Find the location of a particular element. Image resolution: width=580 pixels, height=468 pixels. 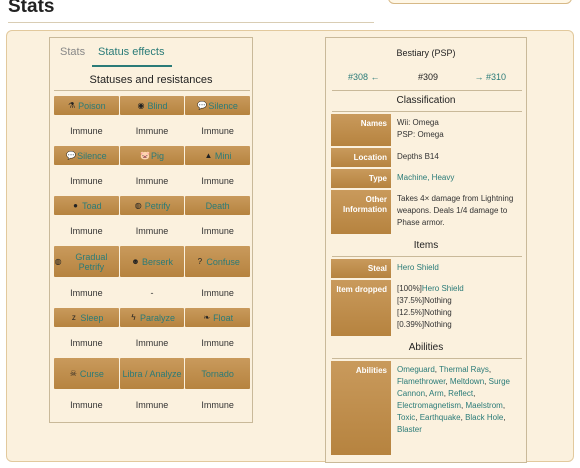

status-float: ❧ Float is located at coordinates (218, 317).